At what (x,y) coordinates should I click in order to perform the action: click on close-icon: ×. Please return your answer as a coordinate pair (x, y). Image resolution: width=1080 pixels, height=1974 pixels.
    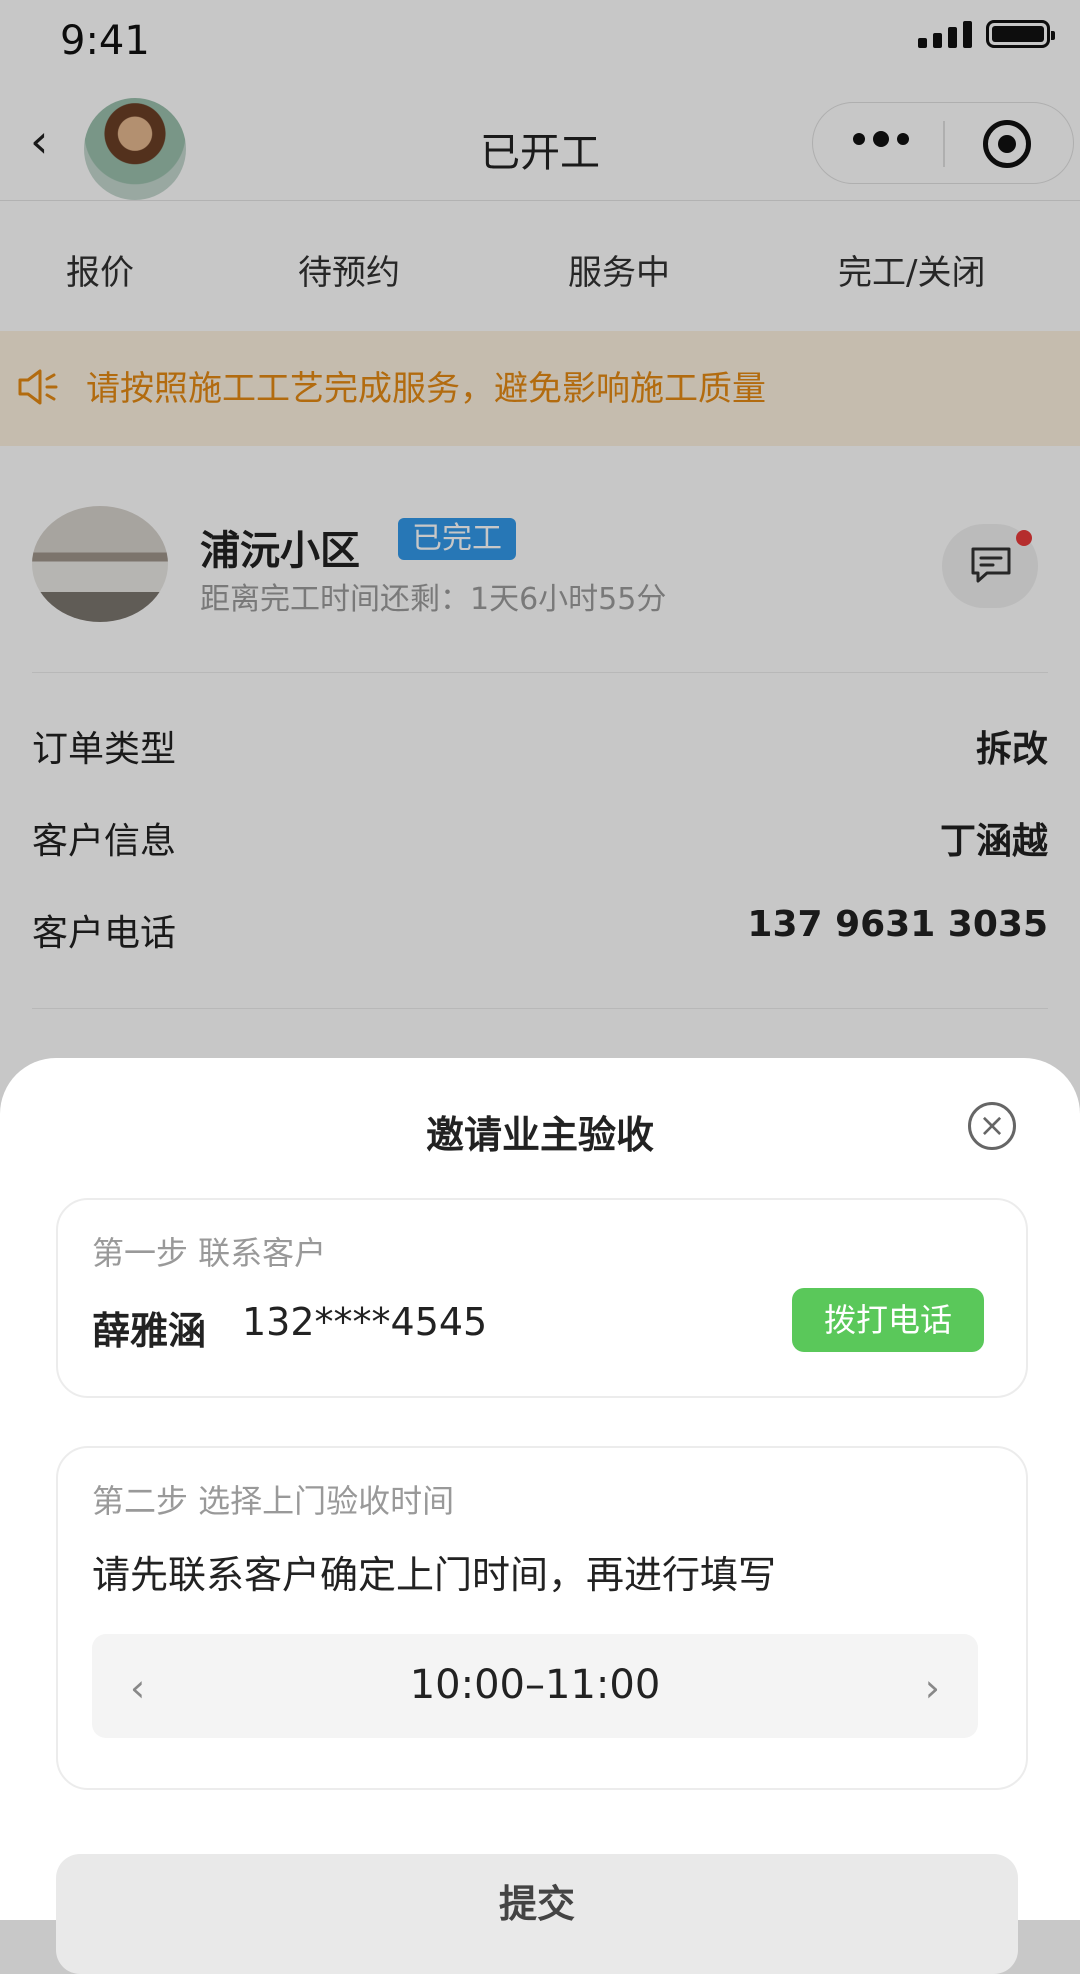
    Looking at the image, I should click on (992, 1125).